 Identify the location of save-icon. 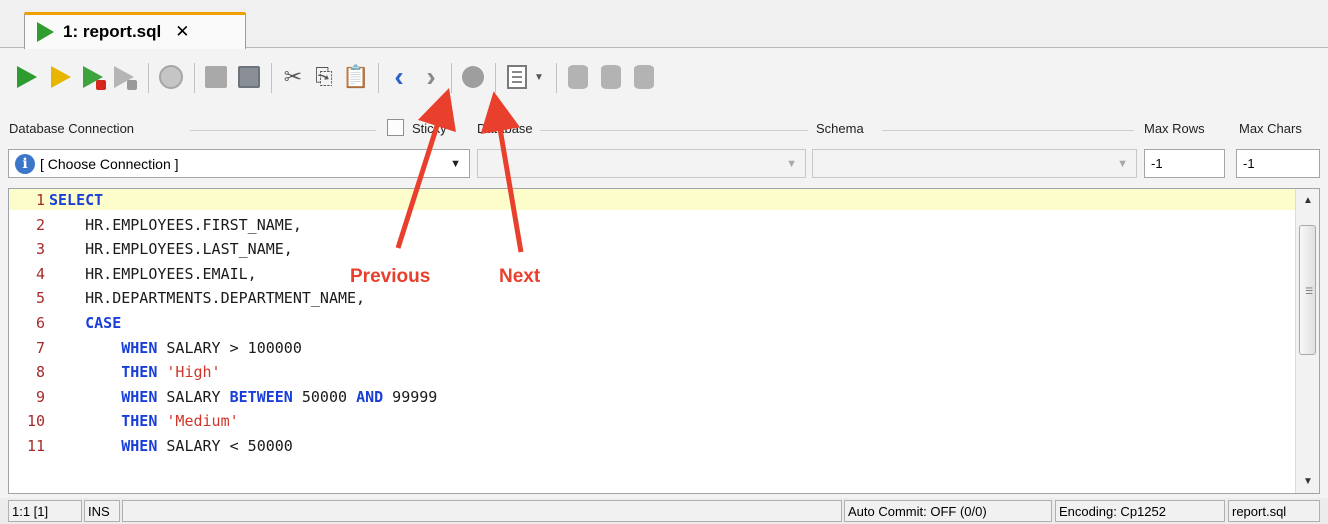
(216, 77).